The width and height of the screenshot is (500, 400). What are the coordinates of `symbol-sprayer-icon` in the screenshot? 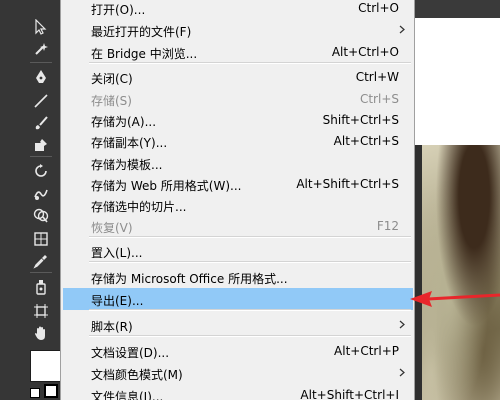 It's located at (41, 287).